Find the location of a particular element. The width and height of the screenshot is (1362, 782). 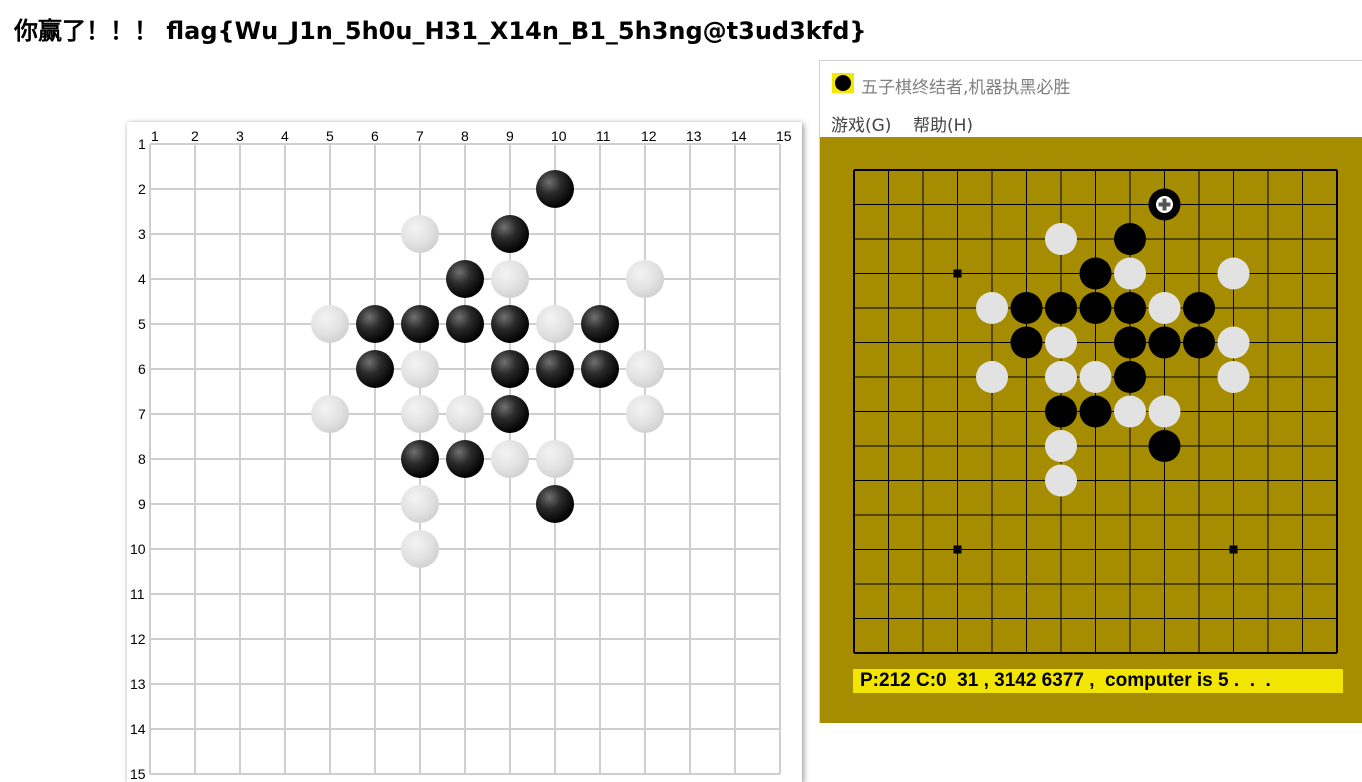

menu-help: 帮助(H) is located at coordinates (943, 123).